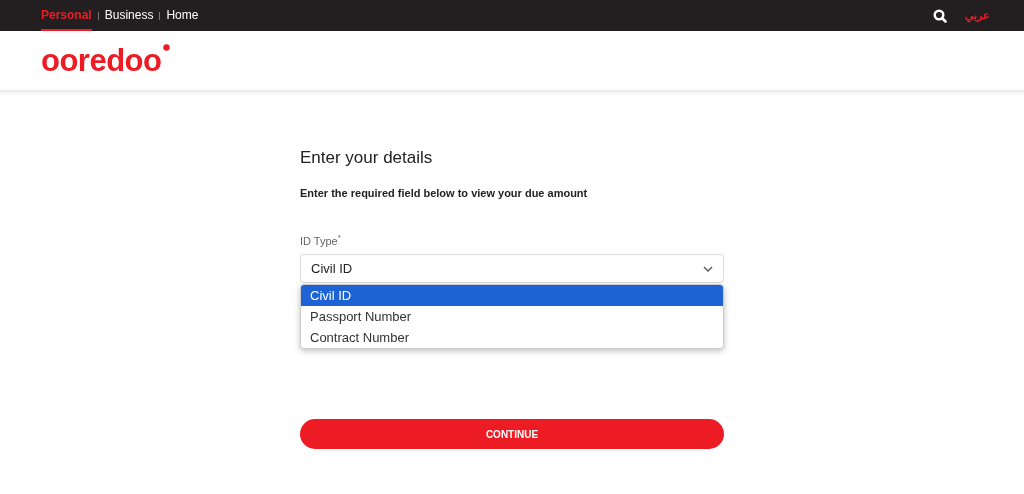  I want to click on dropdown-option: Contract Number, so click(512, 337).